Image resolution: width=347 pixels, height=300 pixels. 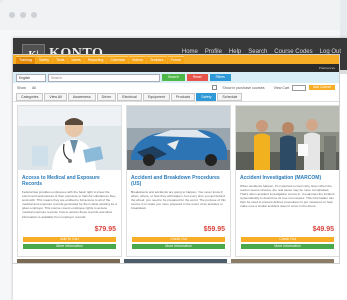 I want to click on subtab-categories: Categories, so click(x=30, y=96).